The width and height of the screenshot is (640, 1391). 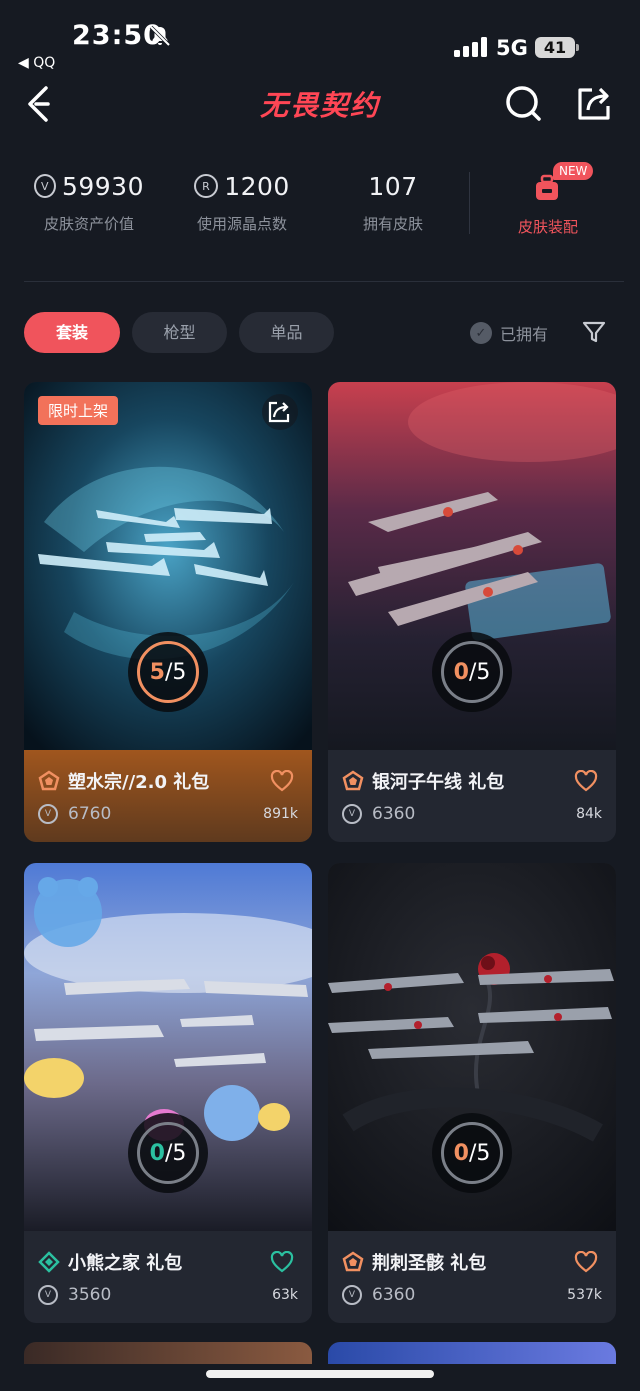 I want to click on bundle-card: 限时上架 5/5 塑水宗//2.0 礼包 V 6760 891k, so click(x=168, y=612).